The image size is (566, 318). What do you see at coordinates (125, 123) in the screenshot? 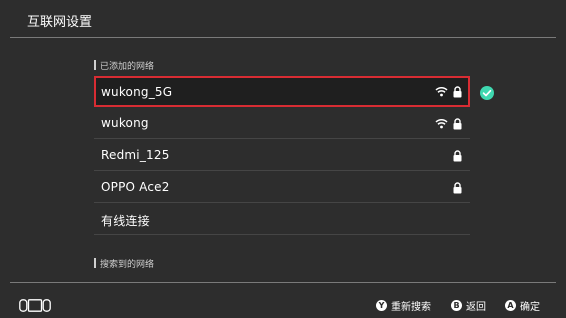
I see `network-name: wukong` at bounding box center [125, 123].